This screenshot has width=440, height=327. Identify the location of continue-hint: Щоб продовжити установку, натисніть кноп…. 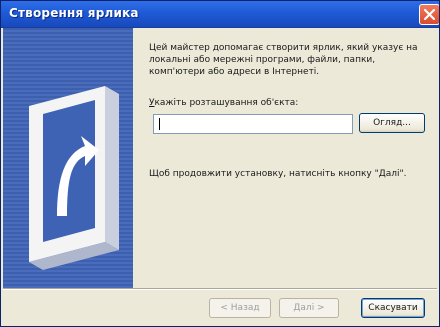
(278, 174).